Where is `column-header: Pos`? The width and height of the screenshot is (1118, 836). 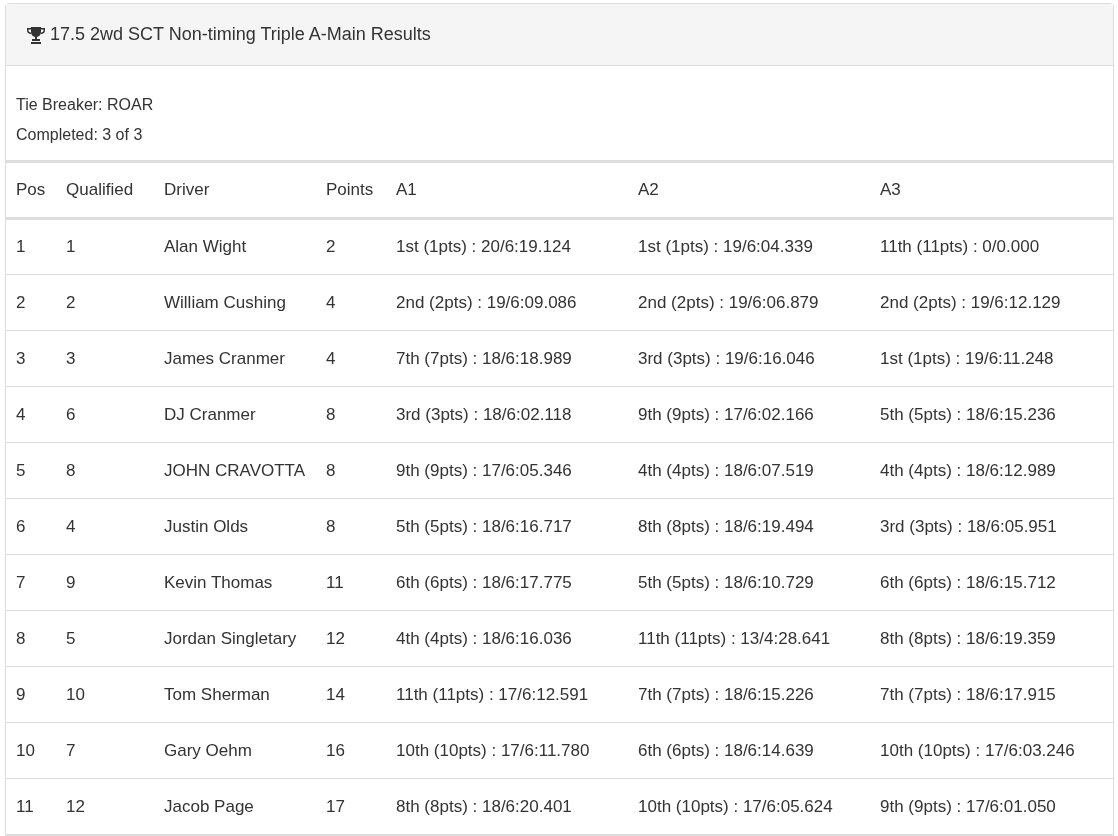 column-header: Pos is located at coordinates (31, 190).